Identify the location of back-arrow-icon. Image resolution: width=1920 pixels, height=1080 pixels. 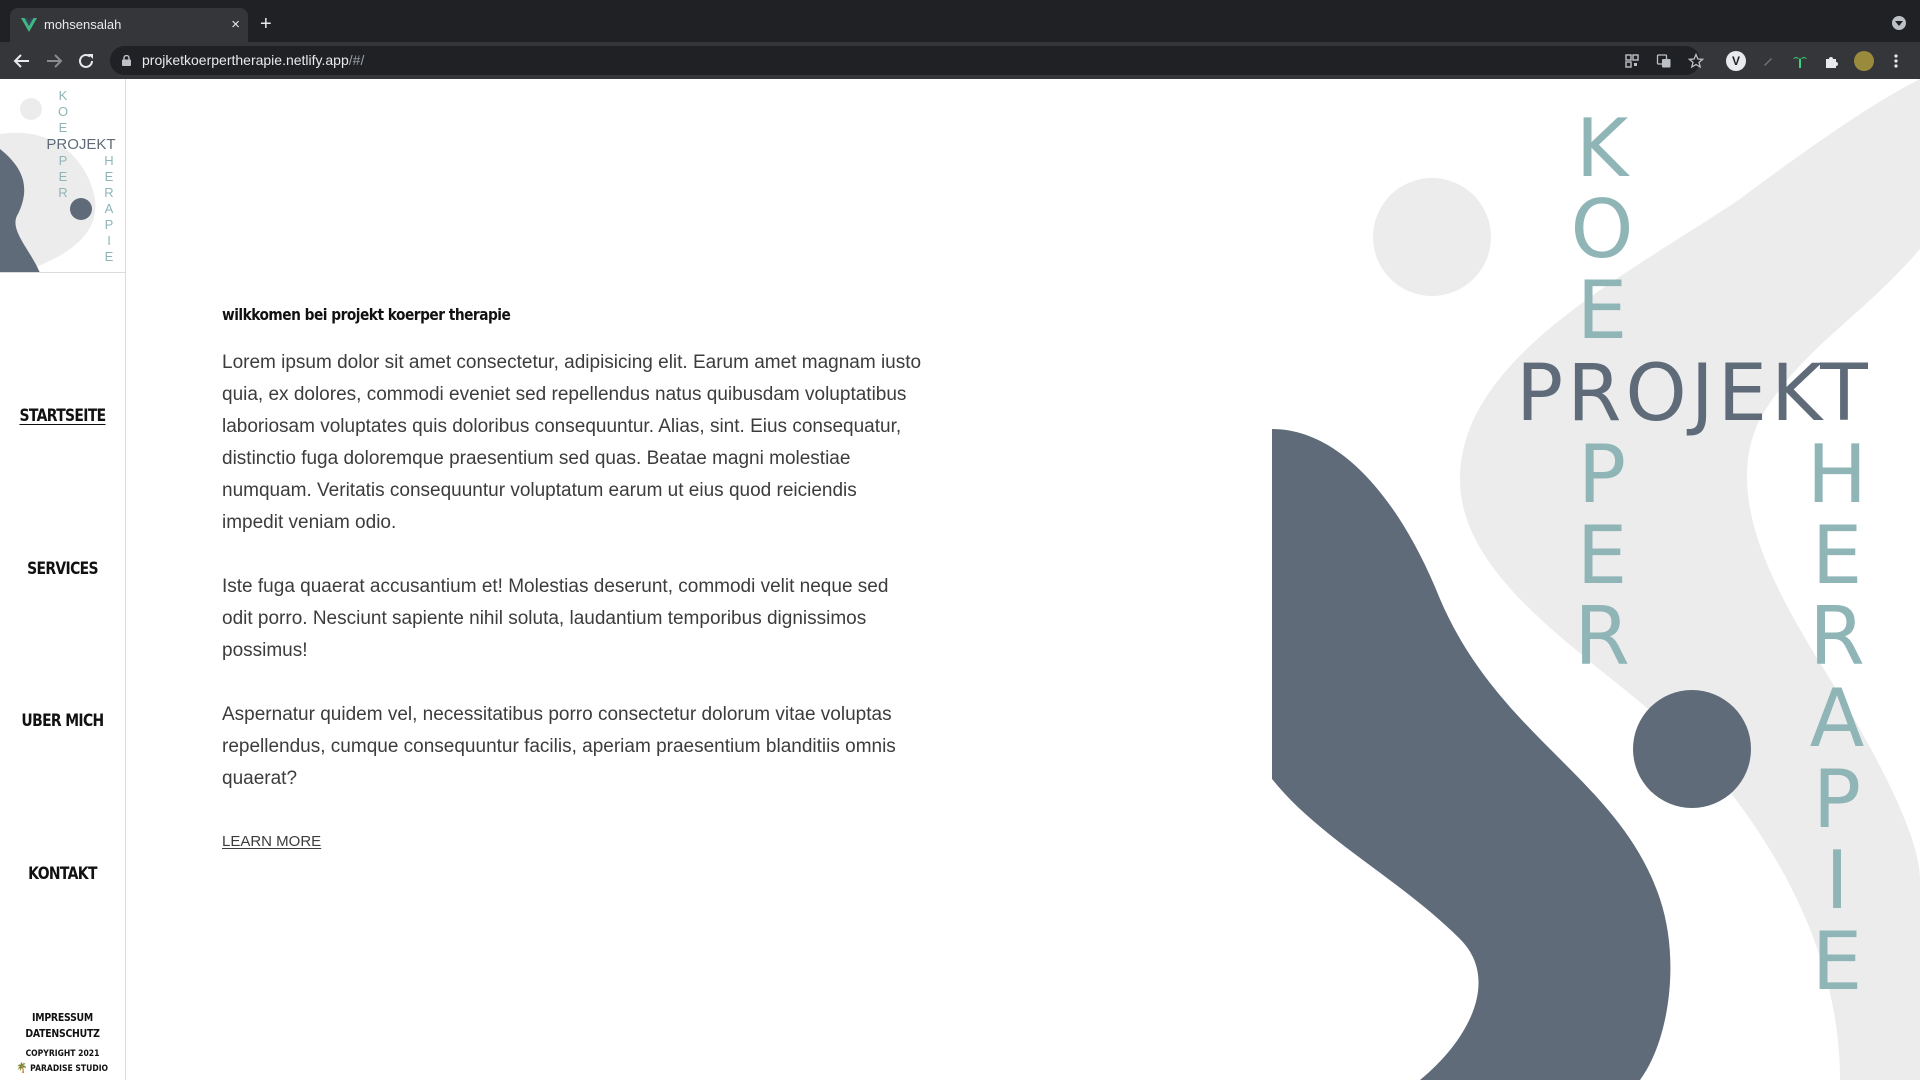
(22, 61).